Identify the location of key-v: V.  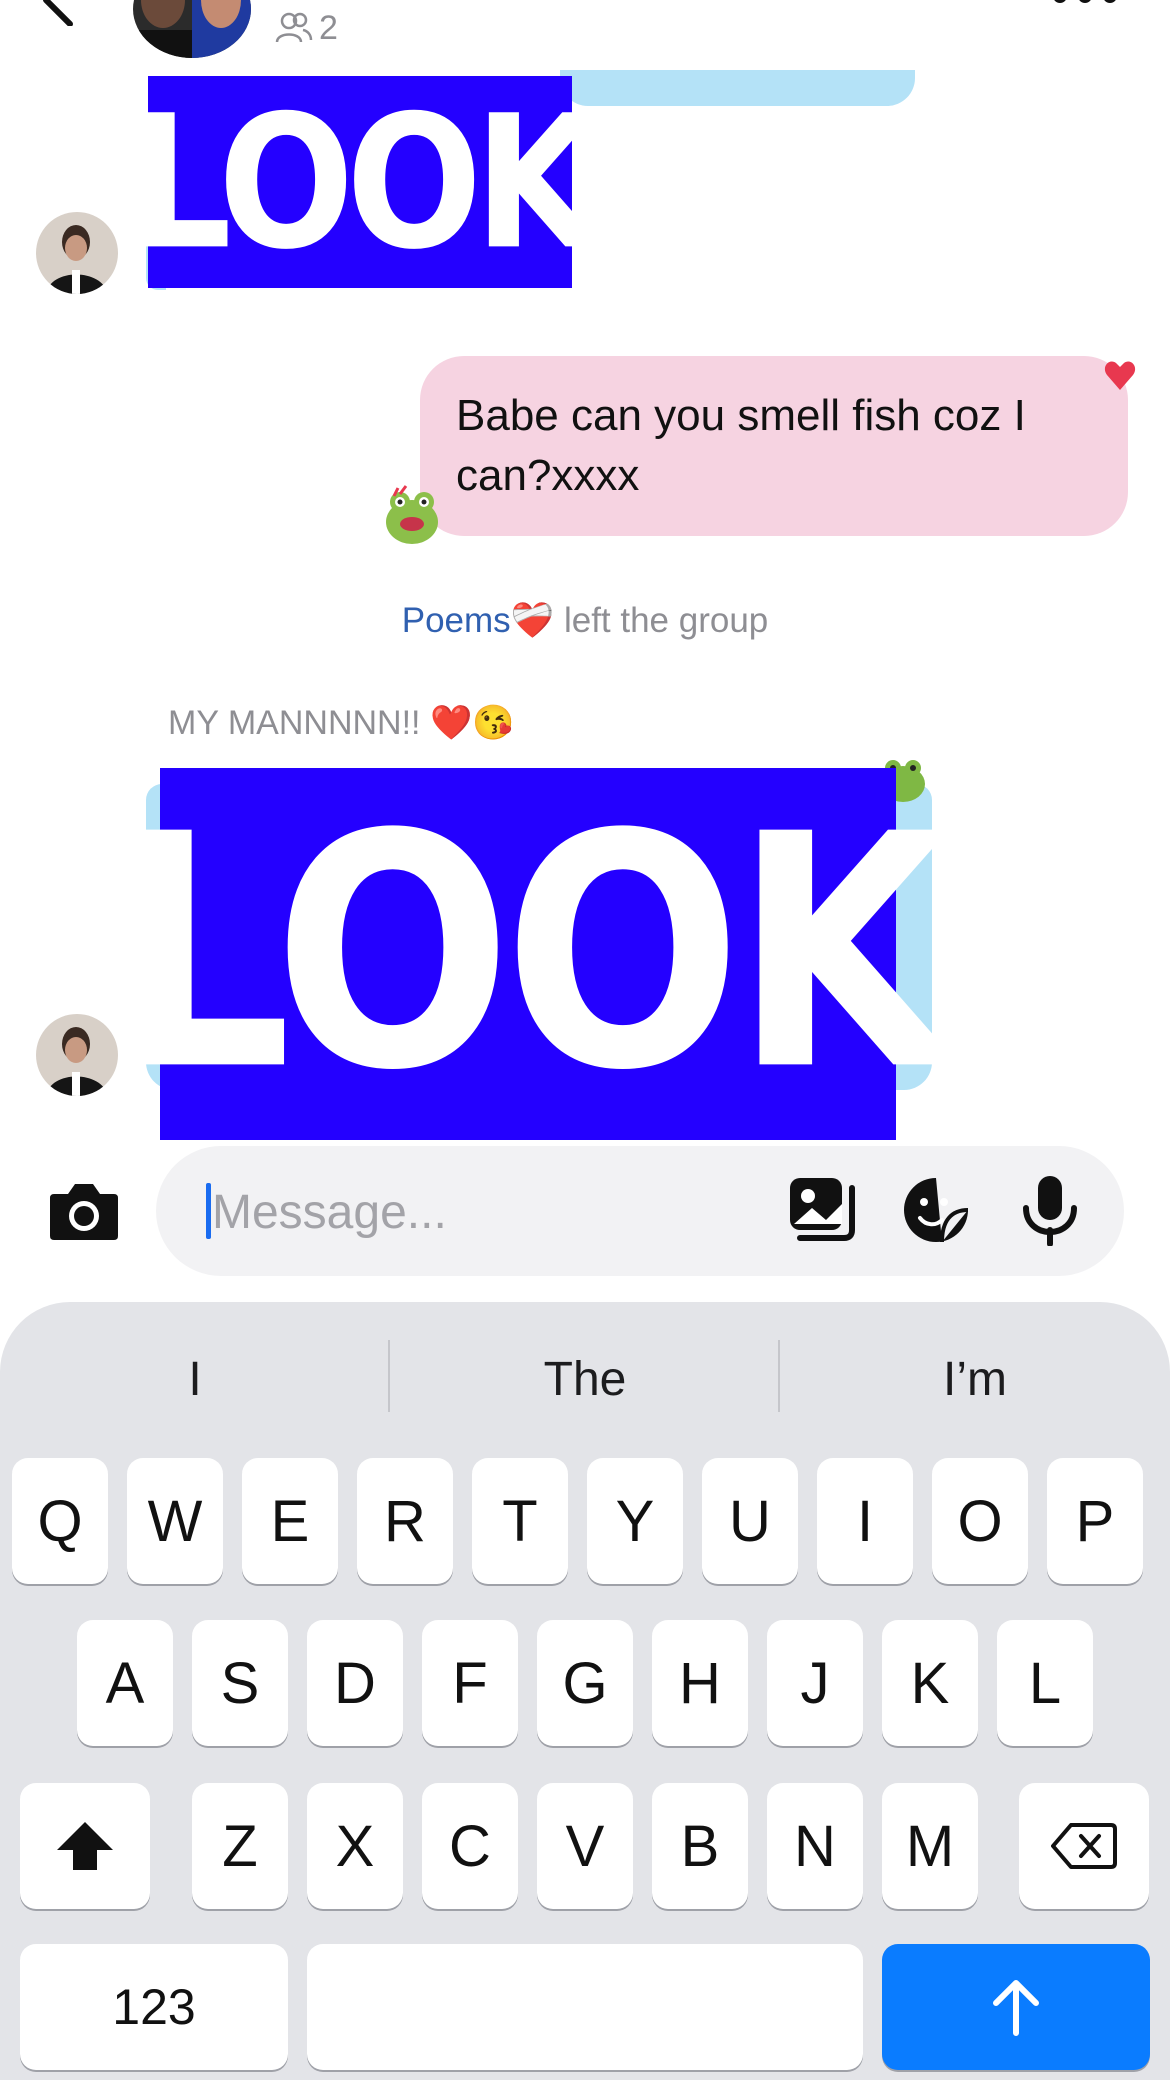
(585, 1846).